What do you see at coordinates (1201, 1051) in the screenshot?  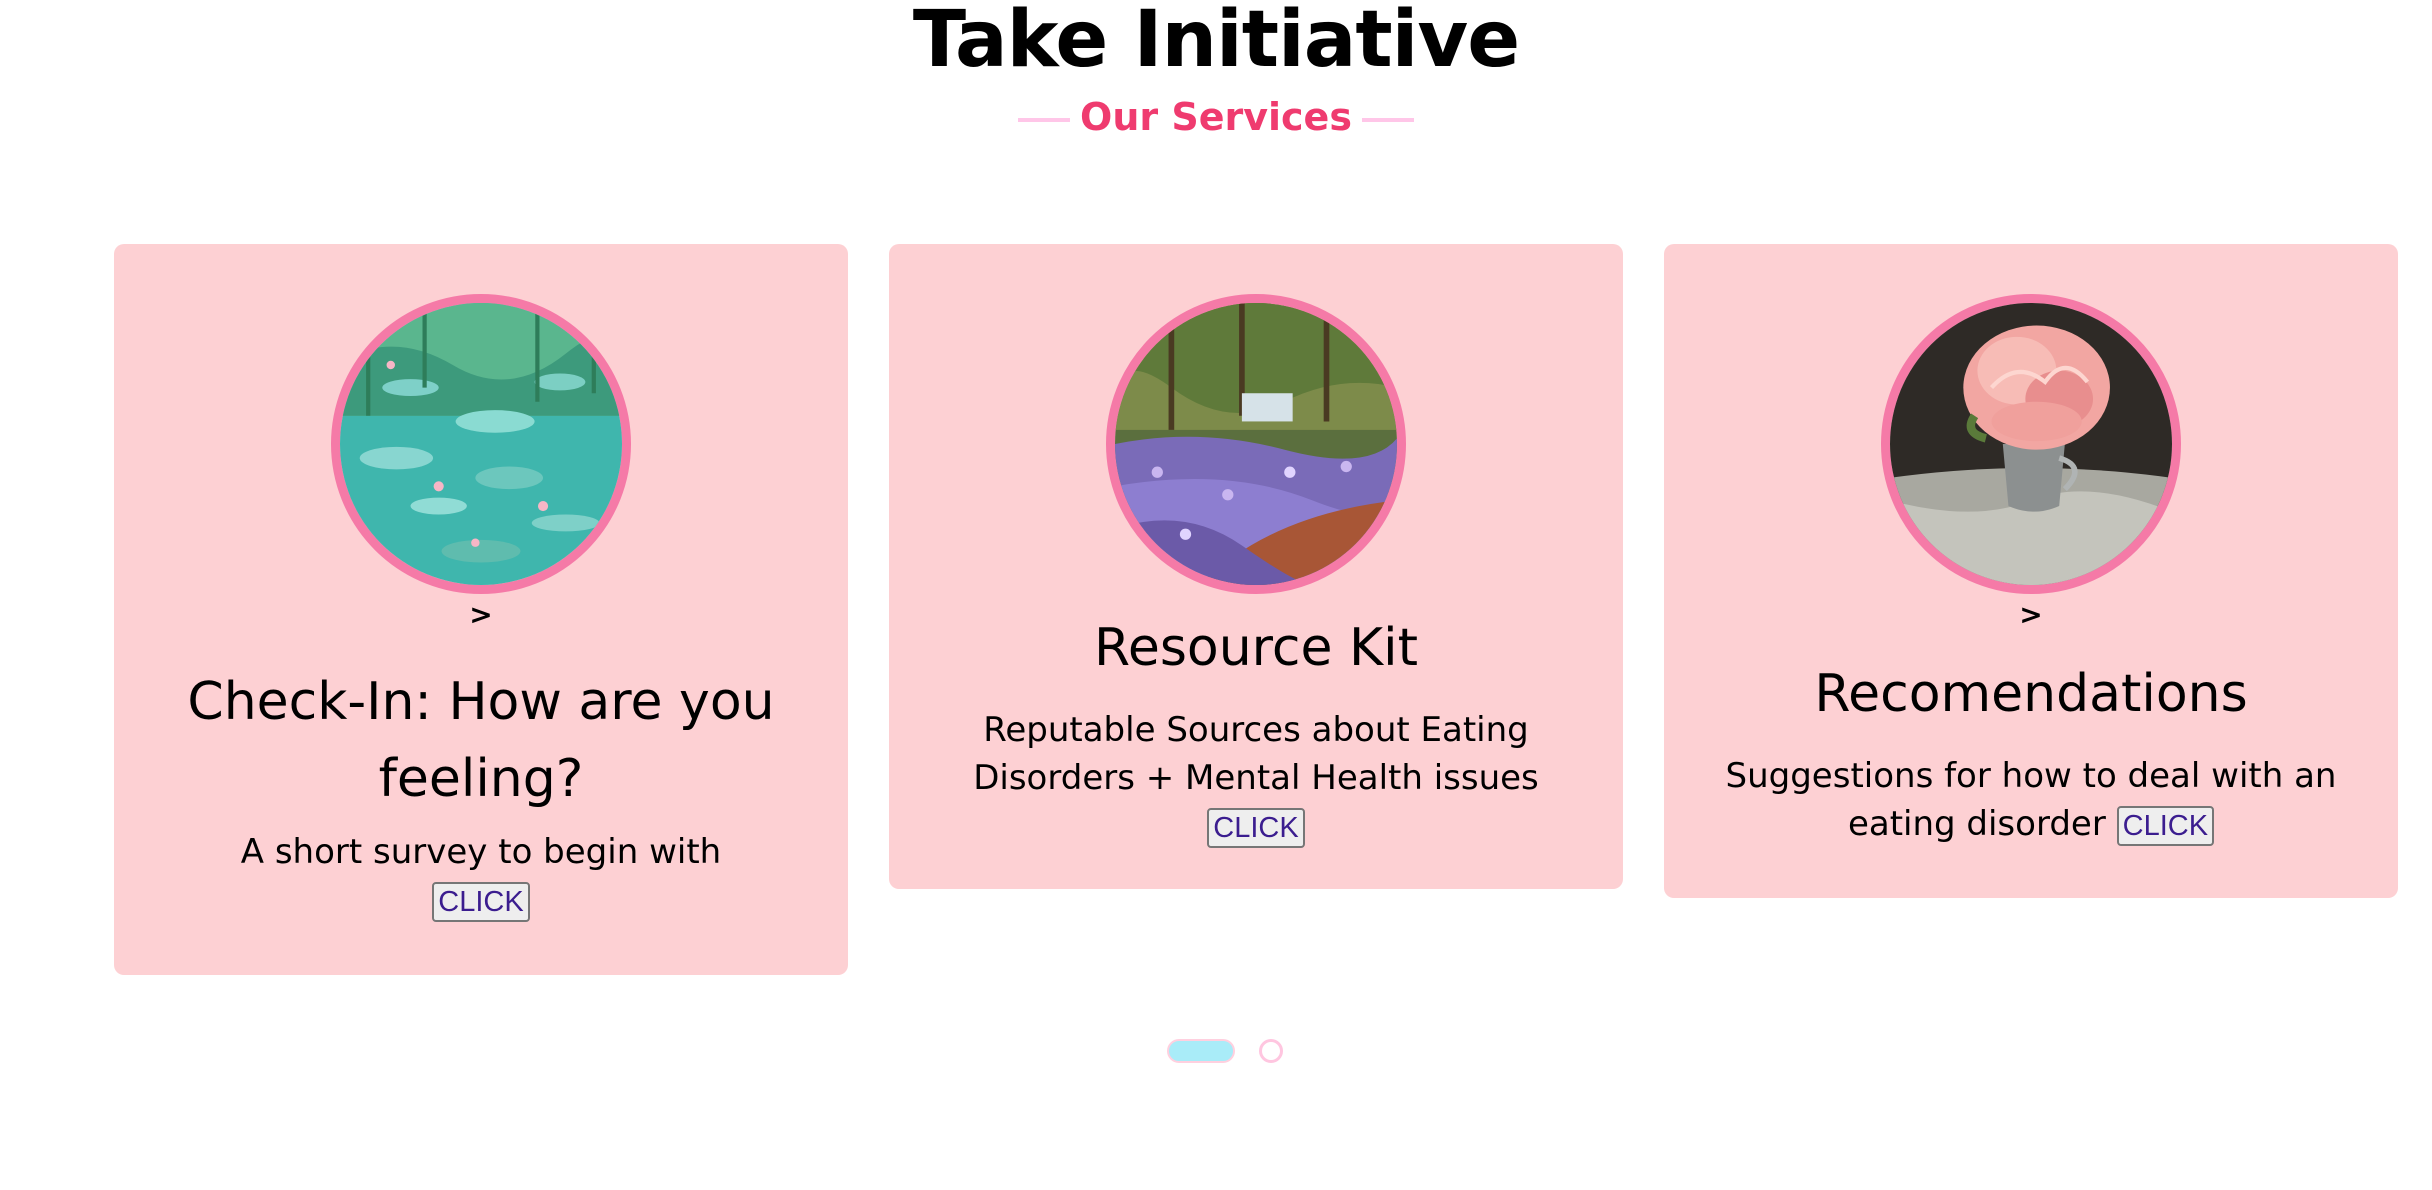 I see `carousel-dot-active` at bounding box center [1201, 1051].